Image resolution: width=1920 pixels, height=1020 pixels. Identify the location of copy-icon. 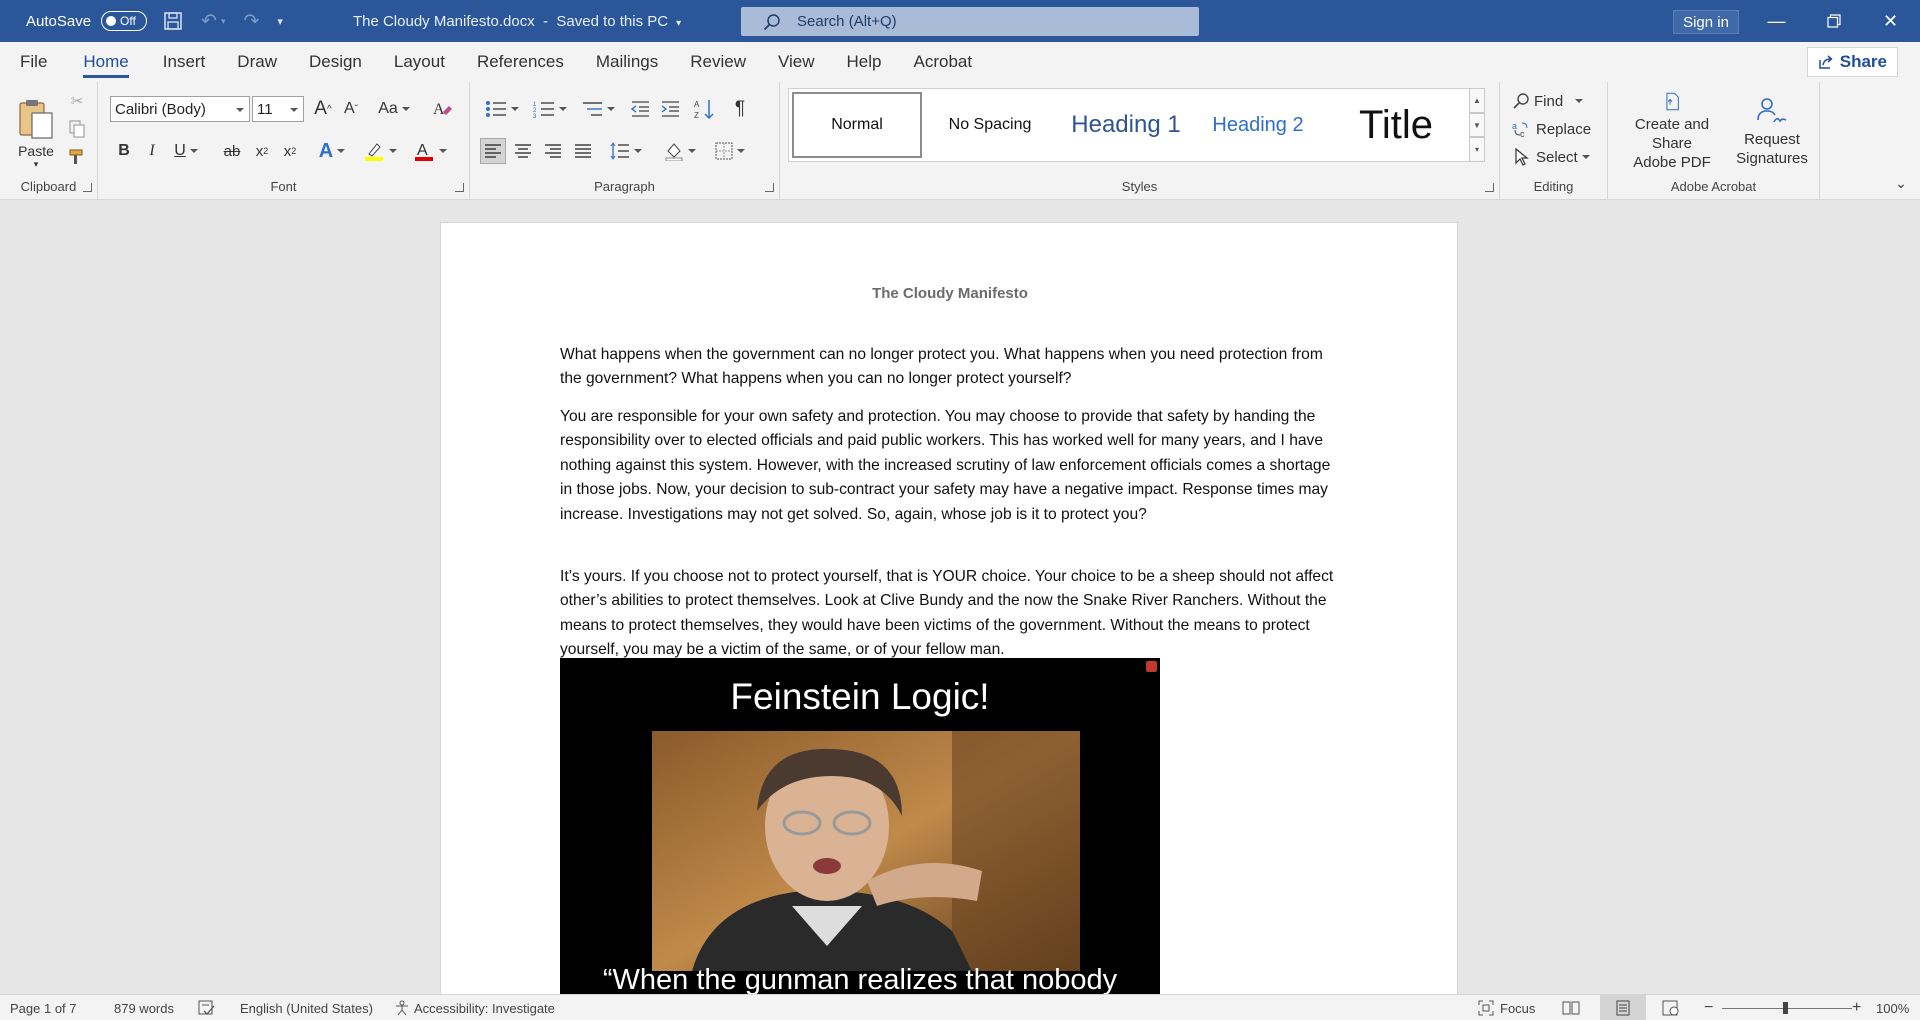
(77, 129).